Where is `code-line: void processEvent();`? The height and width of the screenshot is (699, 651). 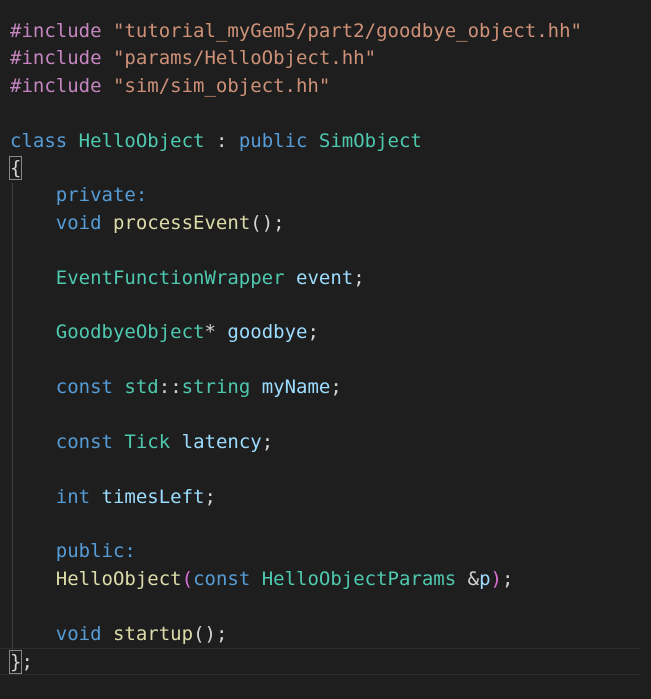
code-line: void processEvent(); is located at coordinates (325, 223).